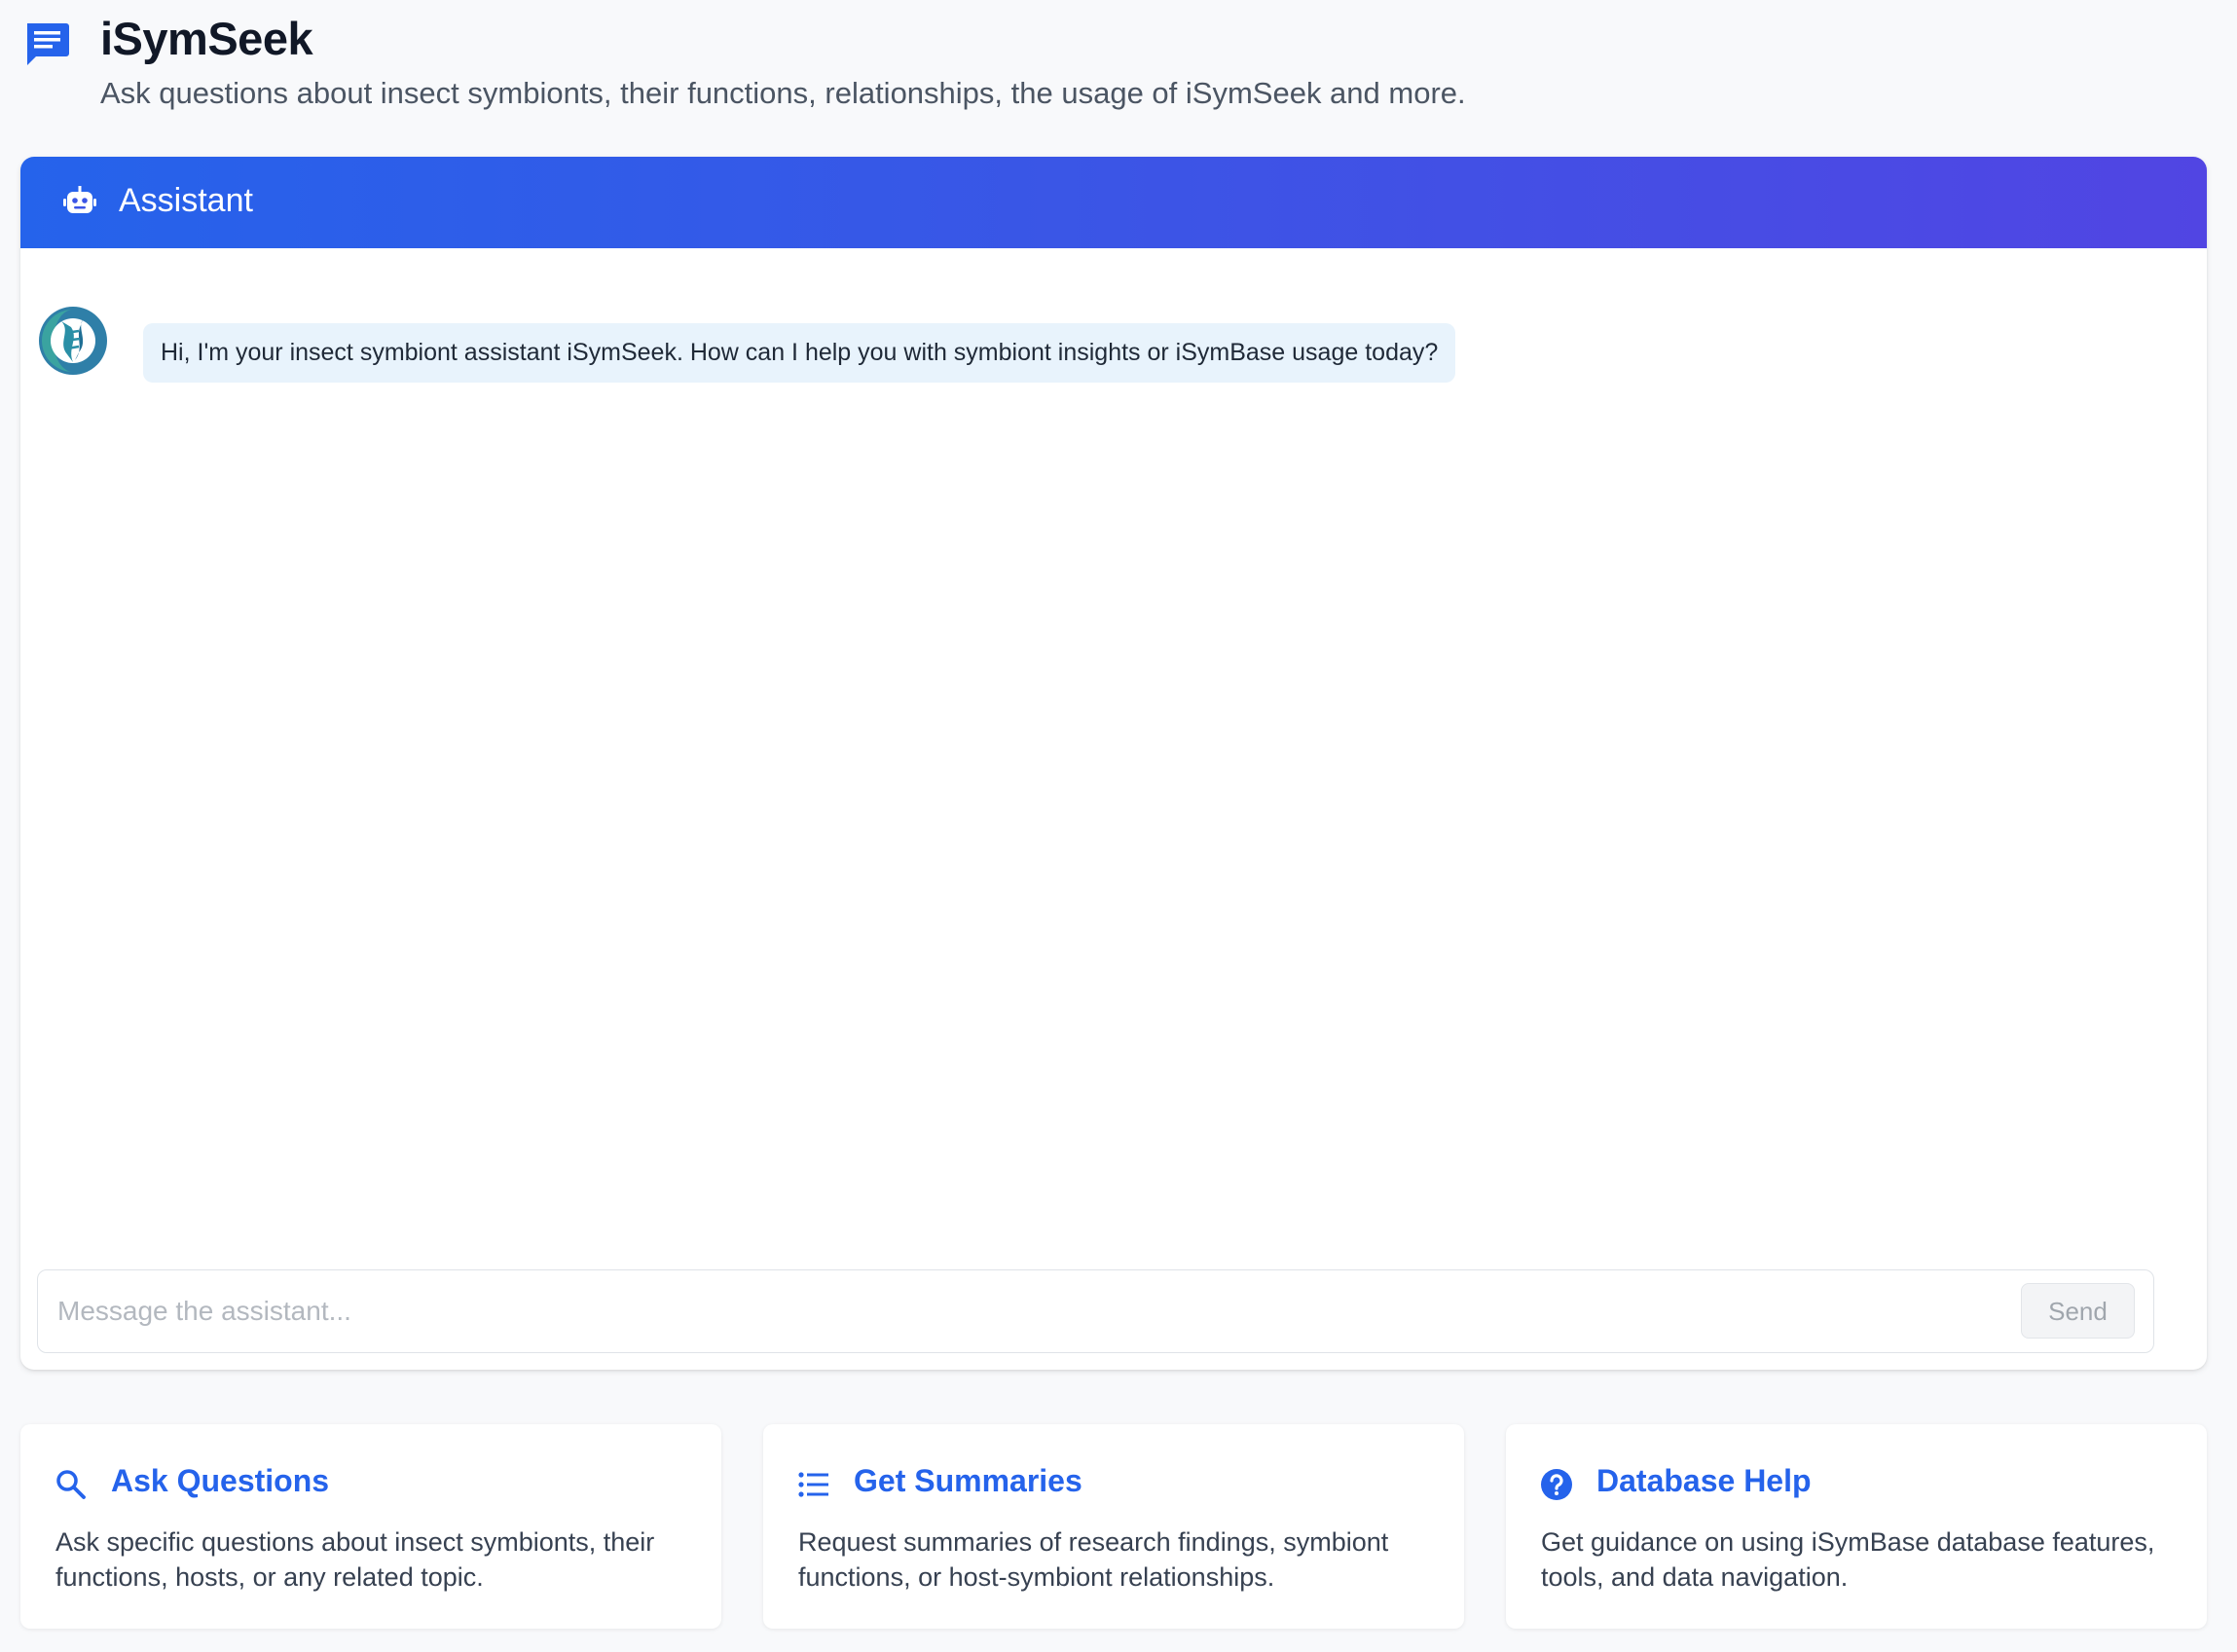 The image size is (2237, 1652). I want to click on symbiont-logo-icon, so click(73, 341).